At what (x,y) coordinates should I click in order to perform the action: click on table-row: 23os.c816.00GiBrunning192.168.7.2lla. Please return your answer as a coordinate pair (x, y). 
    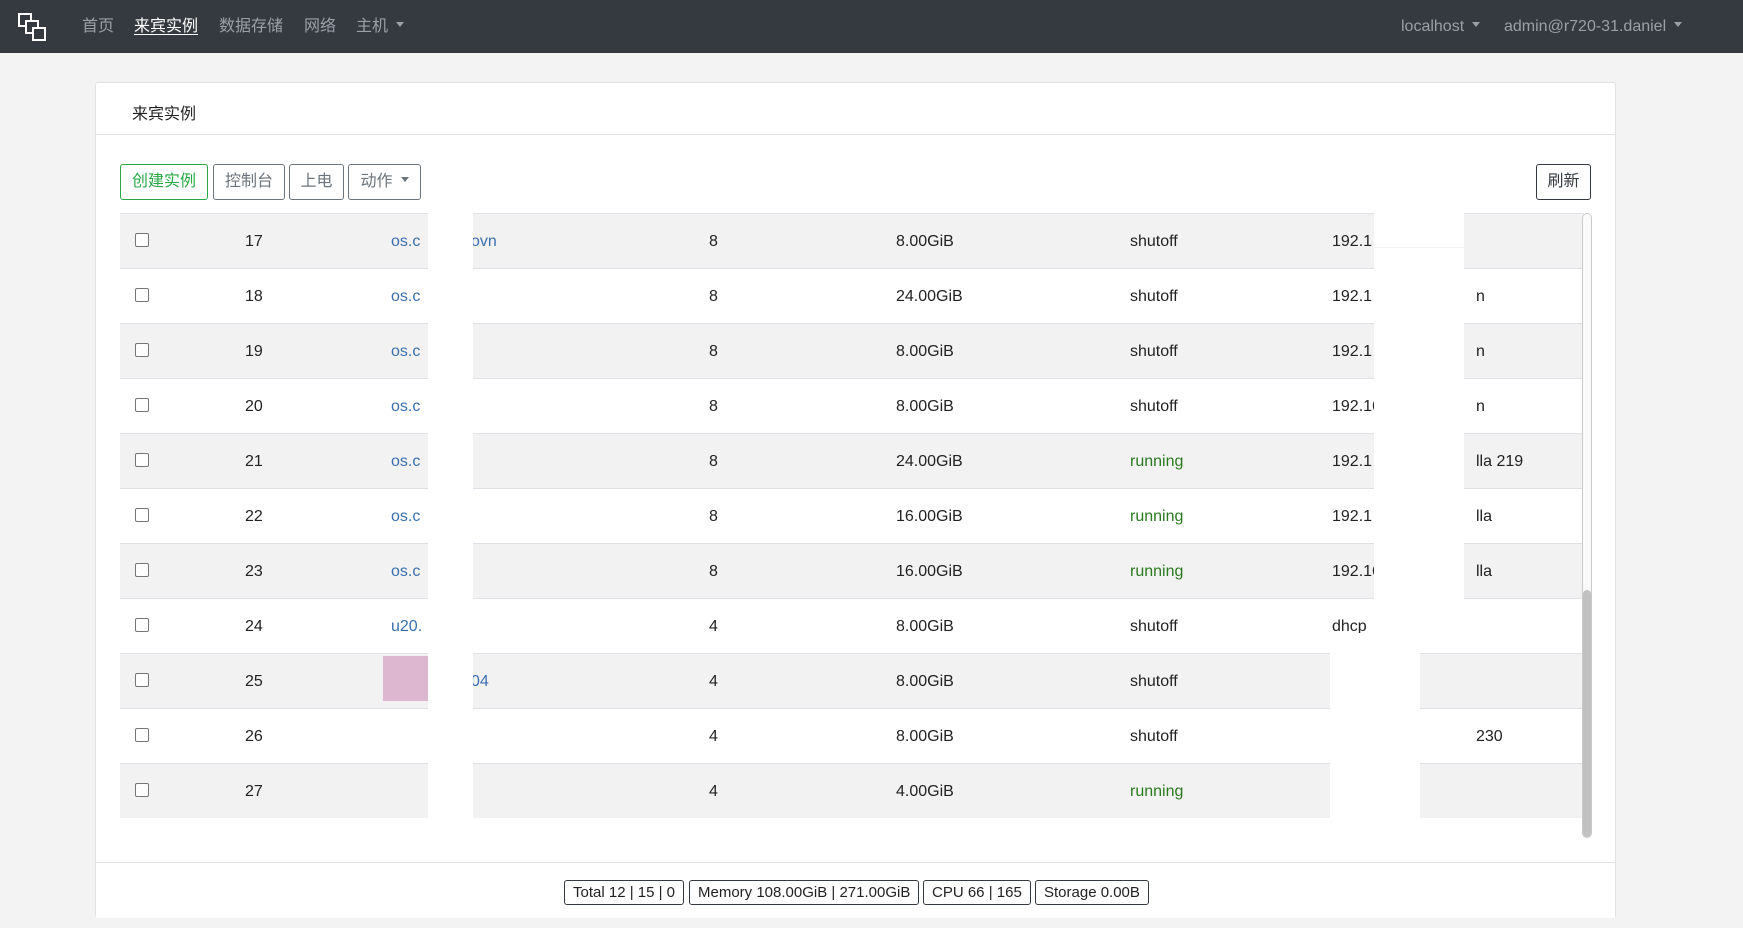
    Looking at the image, I should click on (852, 570).